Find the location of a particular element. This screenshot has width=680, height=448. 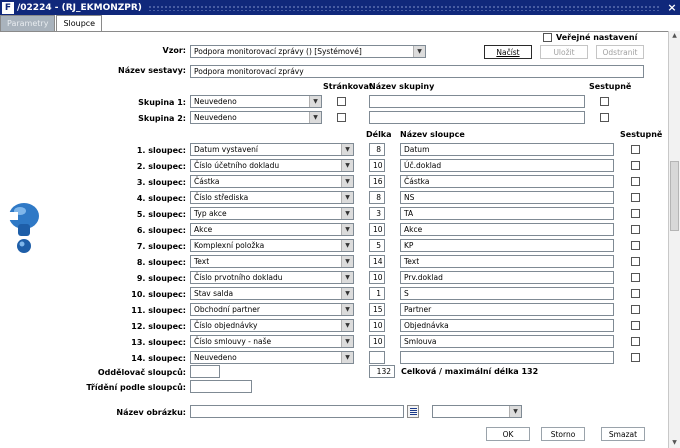

sloupec-14-length-input is located at coordinates (377, 357).